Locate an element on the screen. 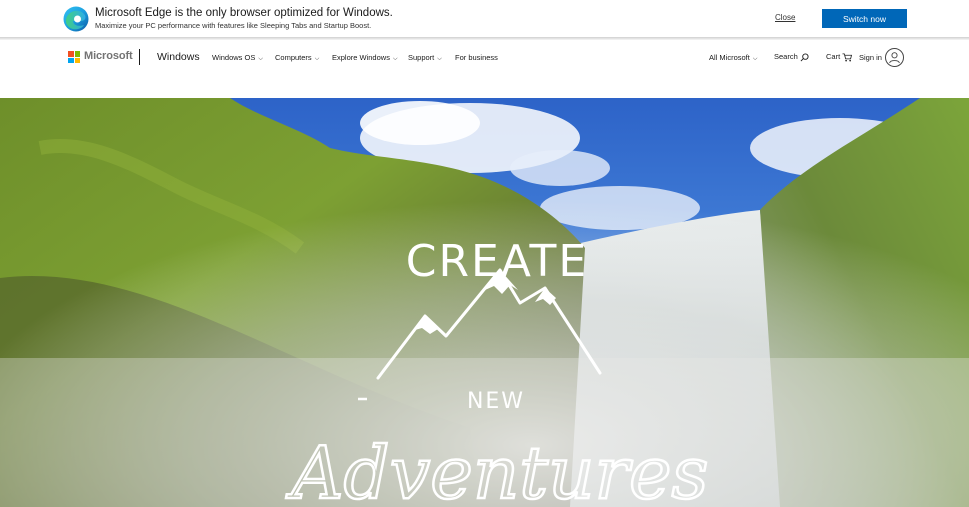 Image resolution: width=969 pixels, height=507 pixels. nav-item-for-business: For business is located at coordinates (476, 57).